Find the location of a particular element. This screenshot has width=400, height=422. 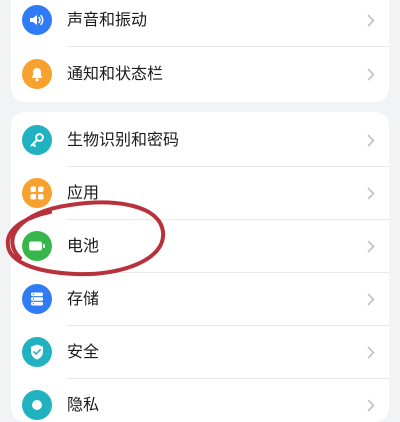

privacy-icon is located at coordinates (37, 405).